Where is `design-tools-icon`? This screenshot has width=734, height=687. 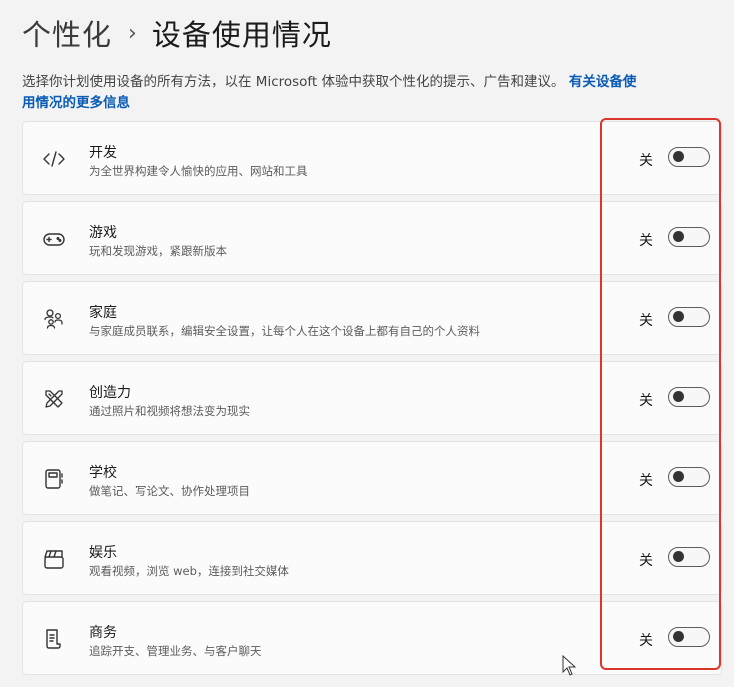 design-tools-icon is located at coordinates (54, 399).